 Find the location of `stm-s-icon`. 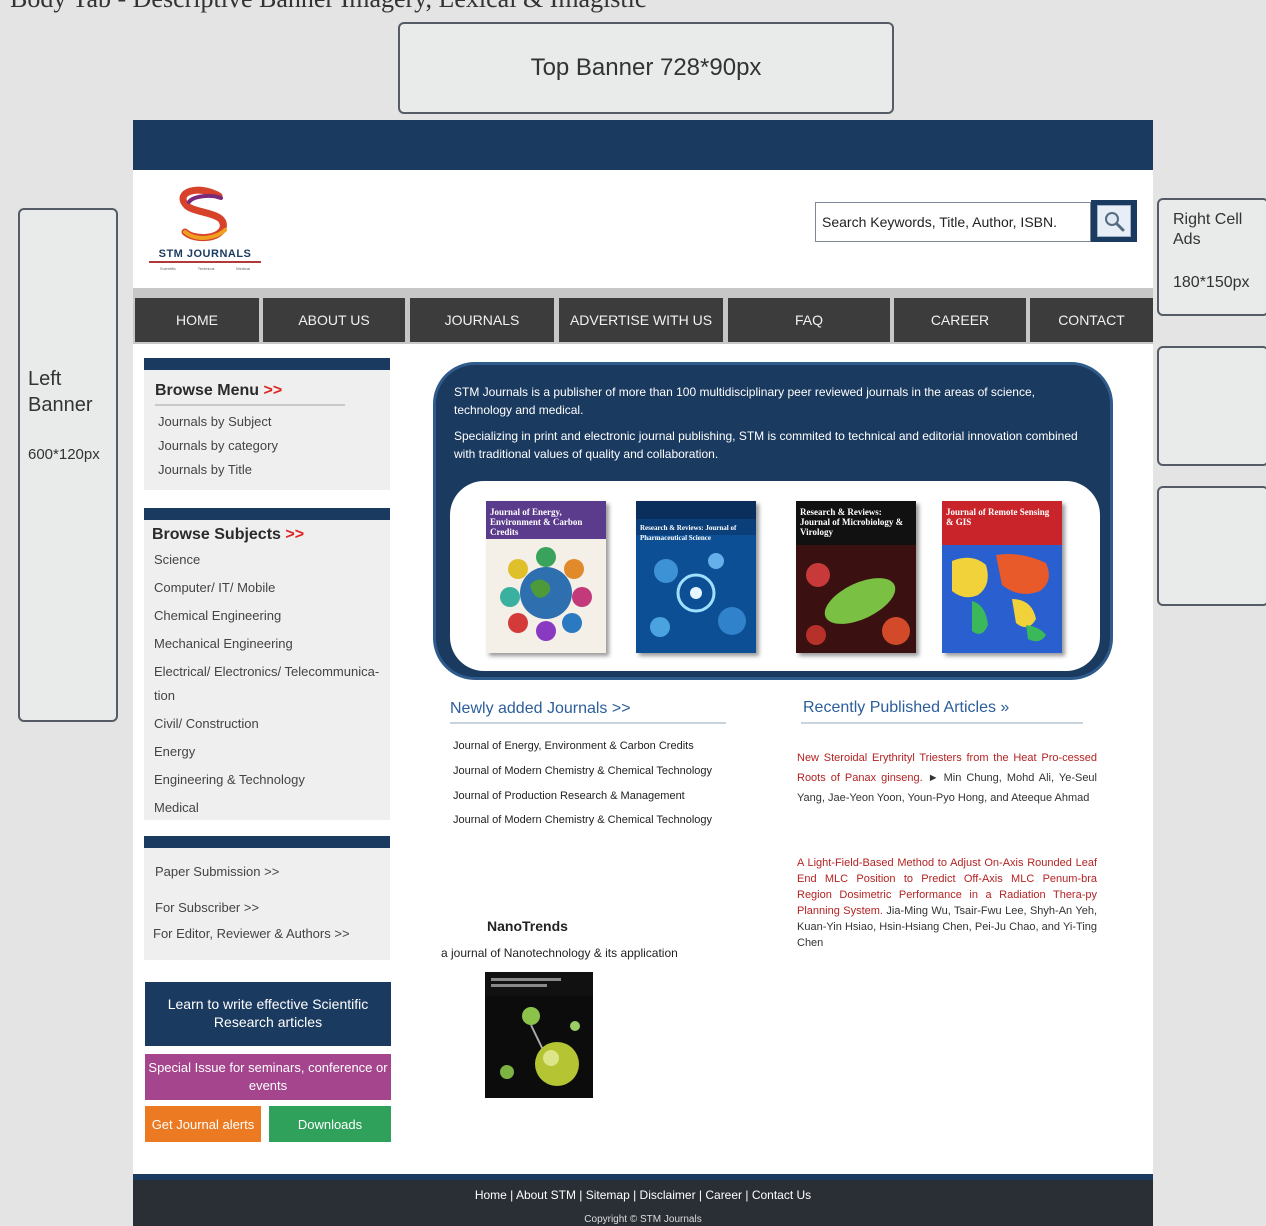

stm-s-icon is located at coordinates (203, 213).